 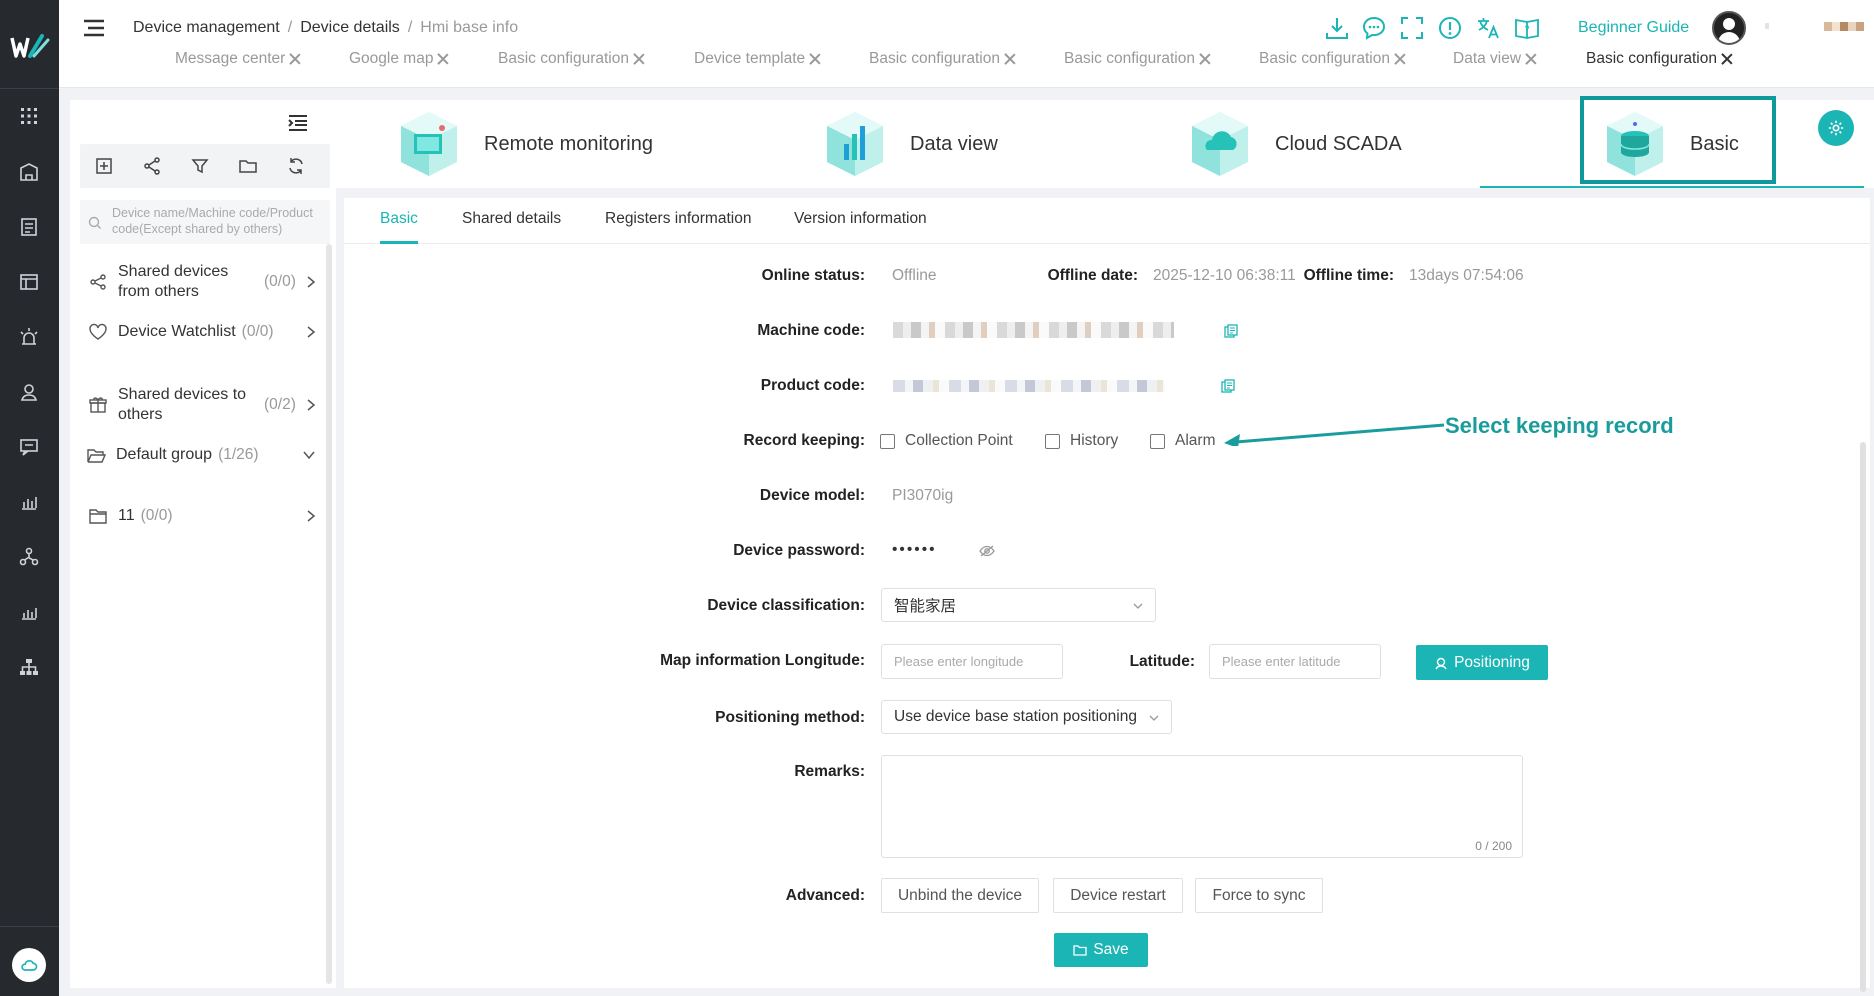 What do you see at coordinates (1220, 144) in the screenshot?
I see `cloud-cube-icon` at bounding box center [1220, 144].